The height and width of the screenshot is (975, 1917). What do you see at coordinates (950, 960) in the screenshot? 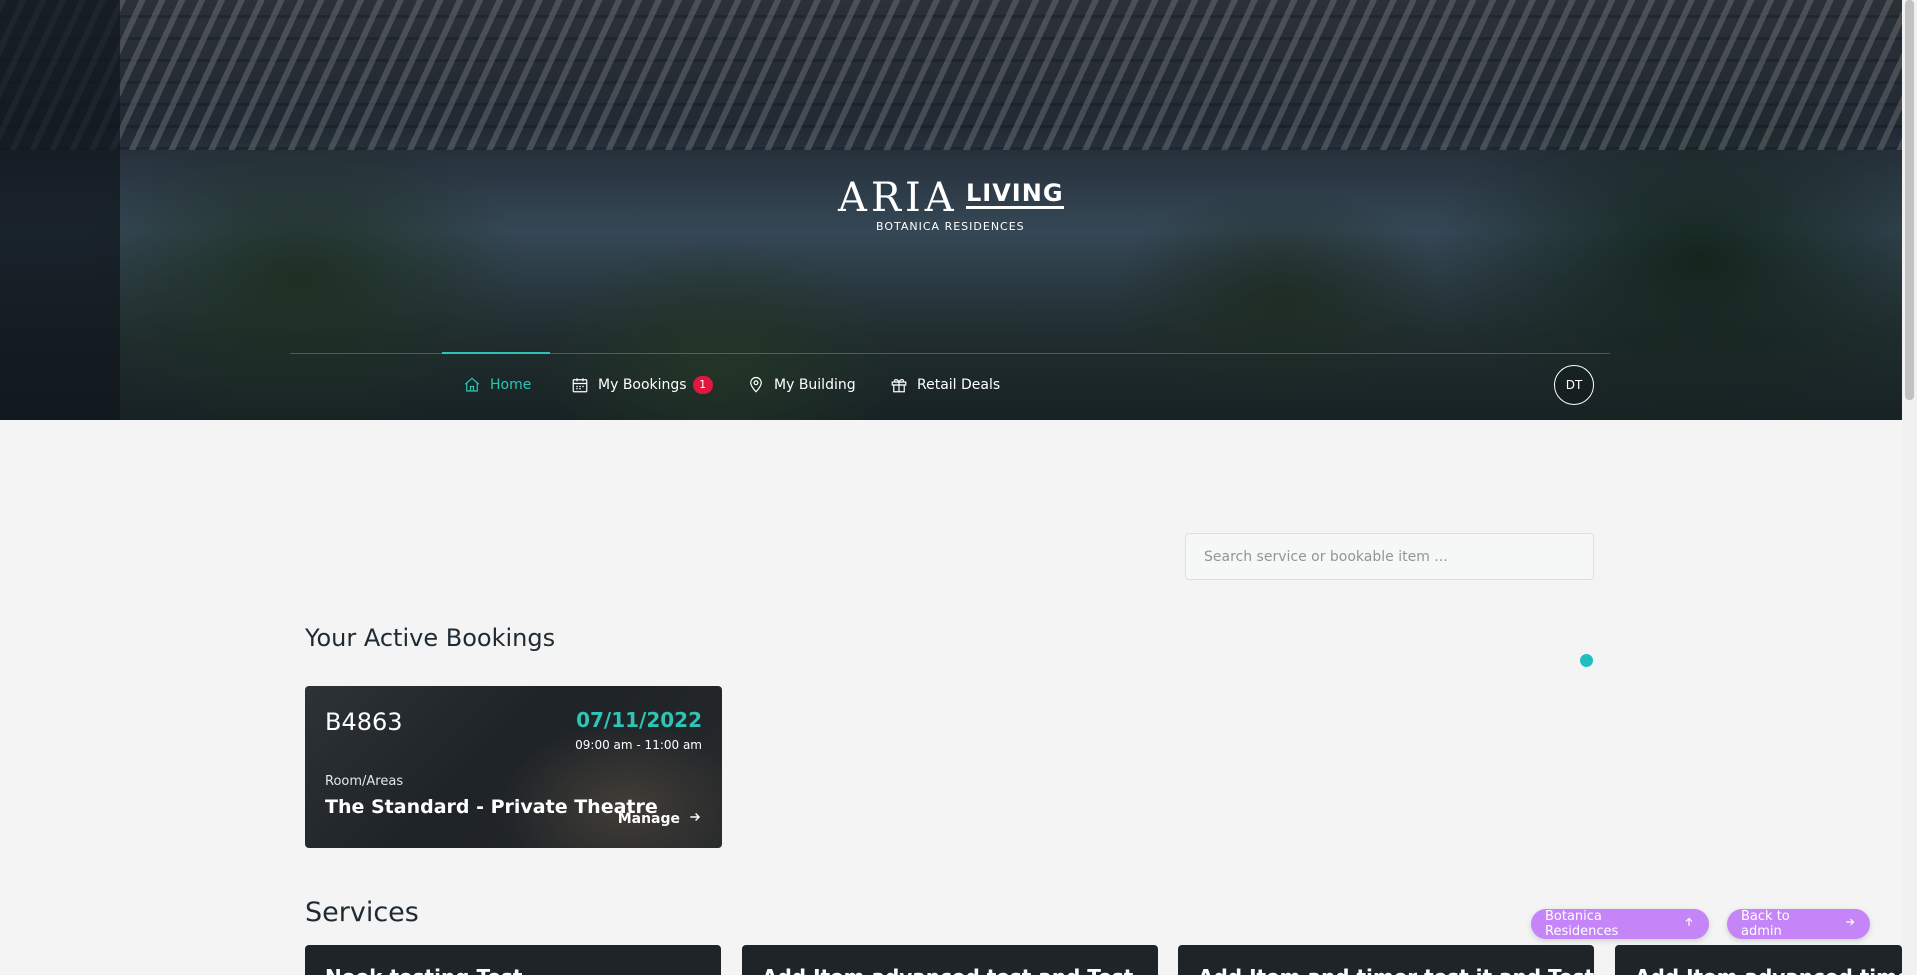
I see `service-card: Add Item advanced test and Test` at bounding box center [950, 960].